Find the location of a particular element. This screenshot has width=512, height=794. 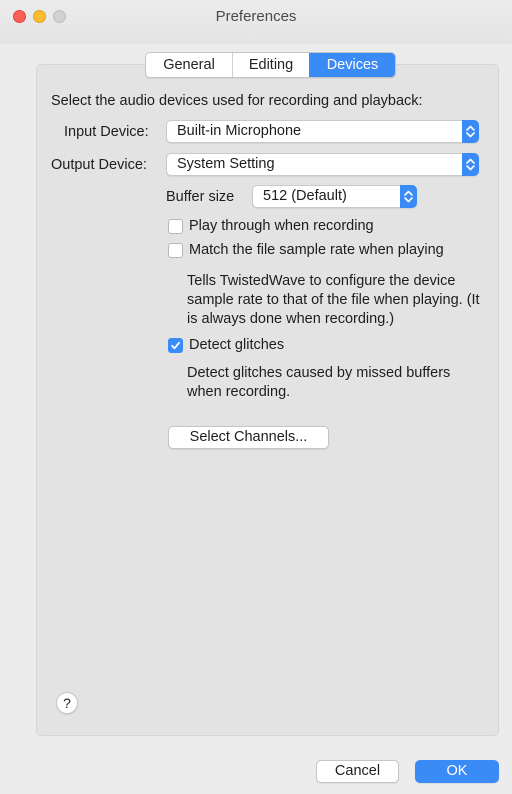

title-bar: Preferences is located at coordinates (256, 22).